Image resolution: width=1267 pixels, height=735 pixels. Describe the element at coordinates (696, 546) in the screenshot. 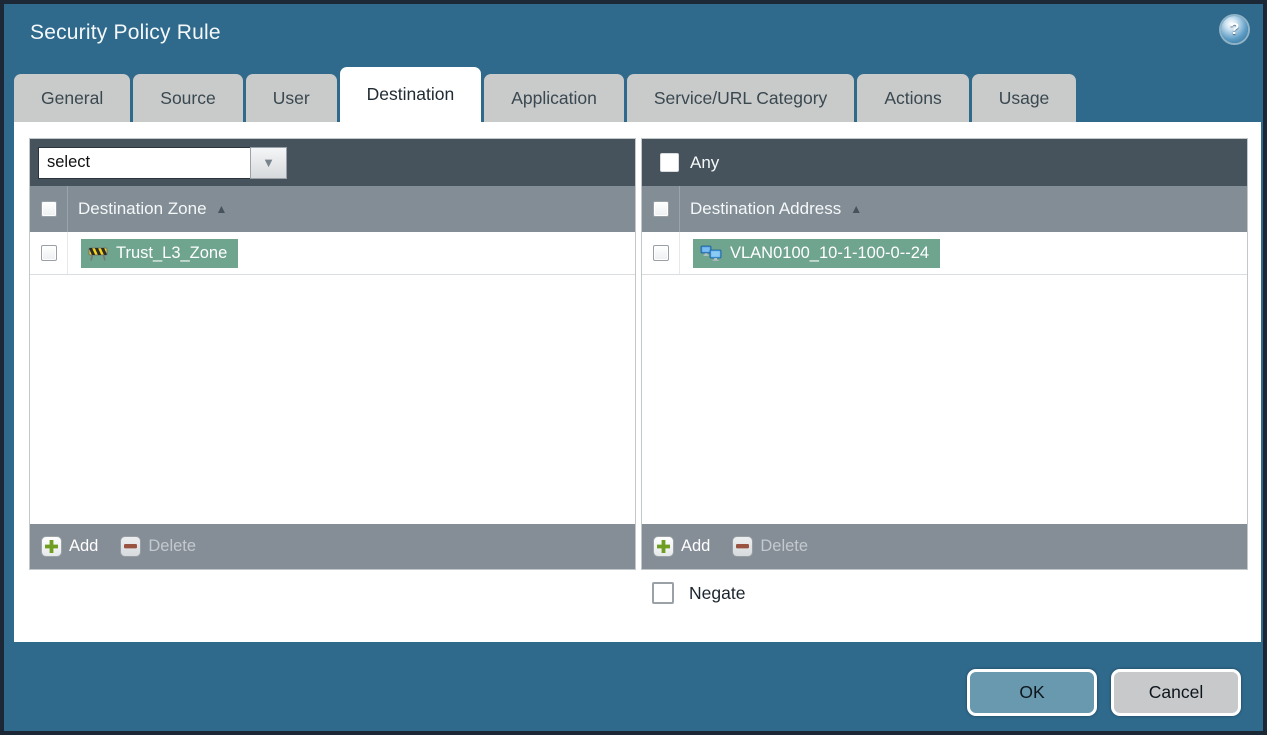

I see `address-add-label: Add` at that location.